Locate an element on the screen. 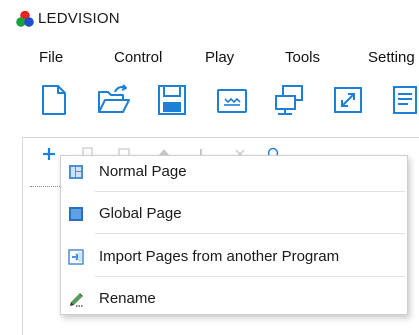 The width and height of the screenshot is (419, 335). save-button is located at coordinates (172, 100).